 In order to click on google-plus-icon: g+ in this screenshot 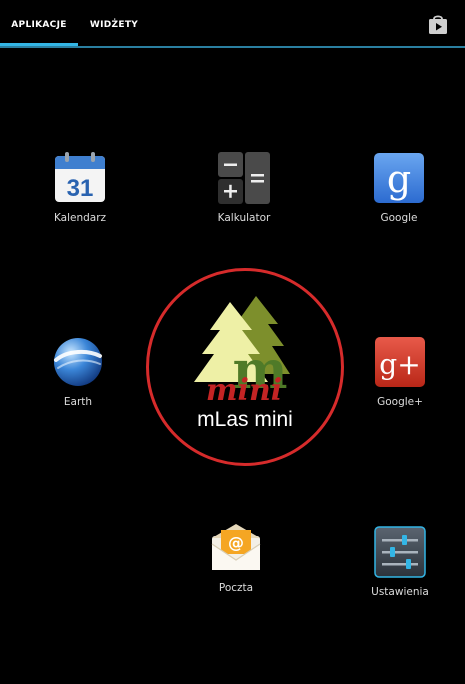, I will do `click(400, 362)`.